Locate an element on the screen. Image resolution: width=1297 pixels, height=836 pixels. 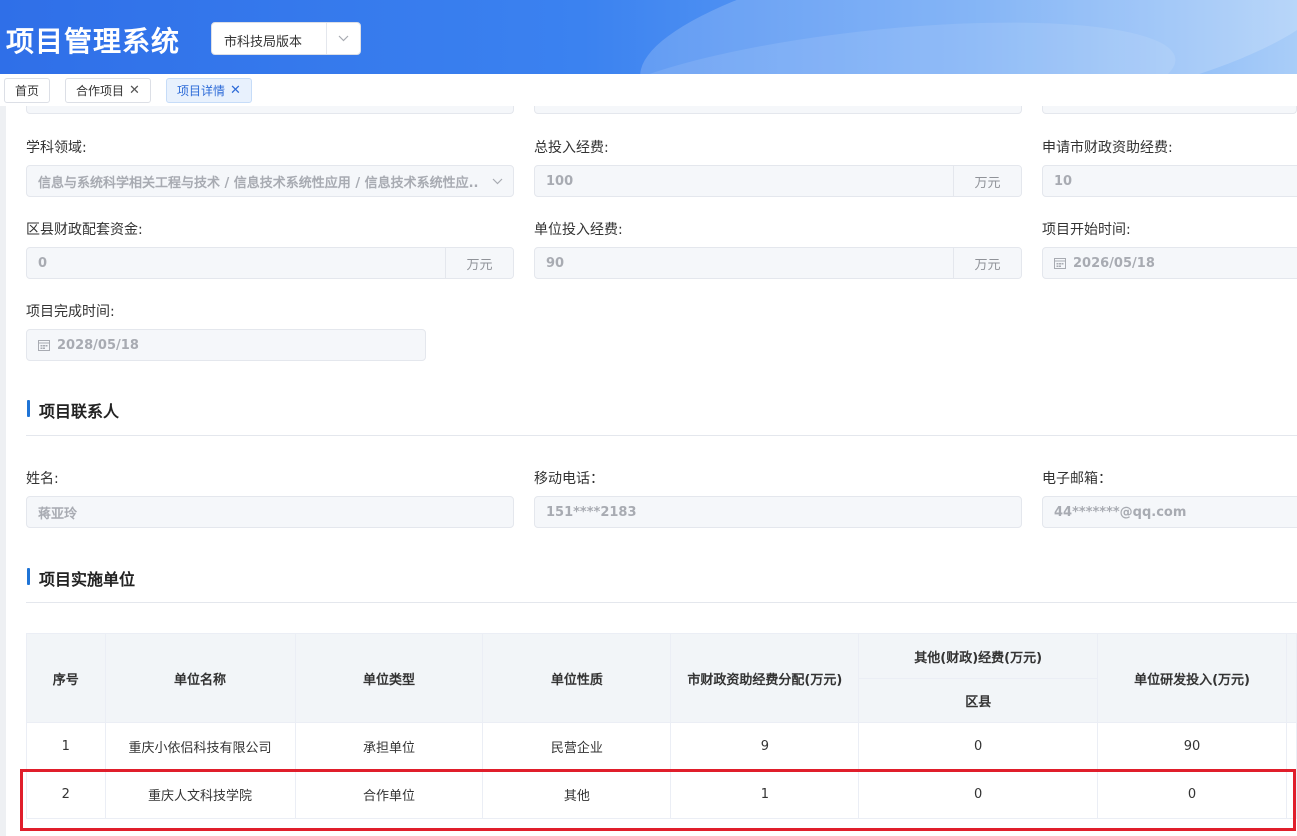
county-matching-value: 0 is located at coordinates (43, 263).